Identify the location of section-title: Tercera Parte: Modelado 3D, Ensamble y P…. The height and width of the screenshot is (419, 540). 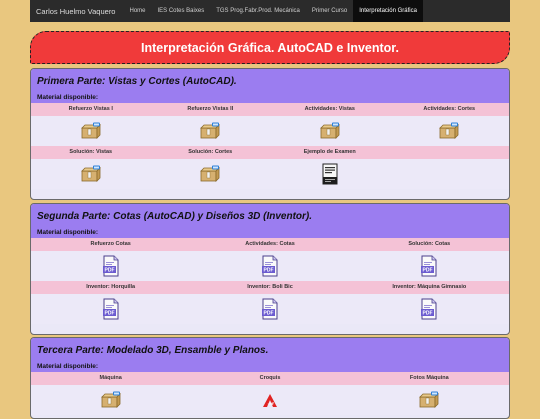
(153, 350).